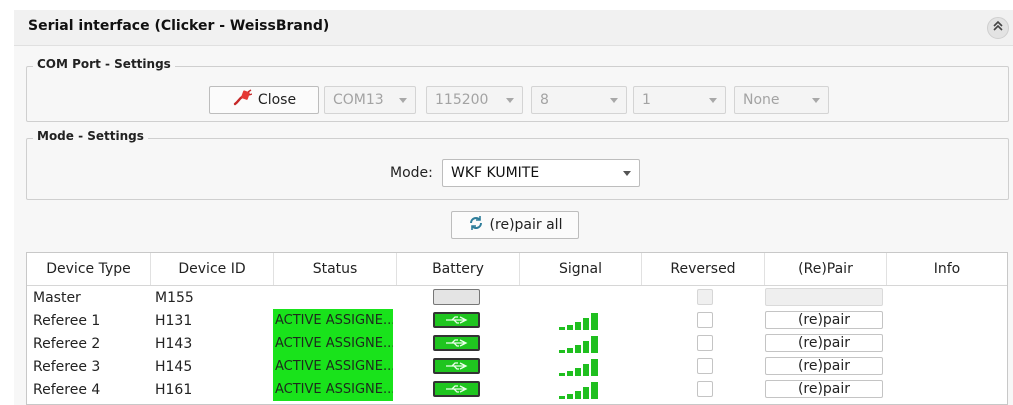 This screenshot has height=405, width=1013. Describe the element at coordinates (703, 269) in the screenshot. I see `column-header-reversed: Reversed` at that location.